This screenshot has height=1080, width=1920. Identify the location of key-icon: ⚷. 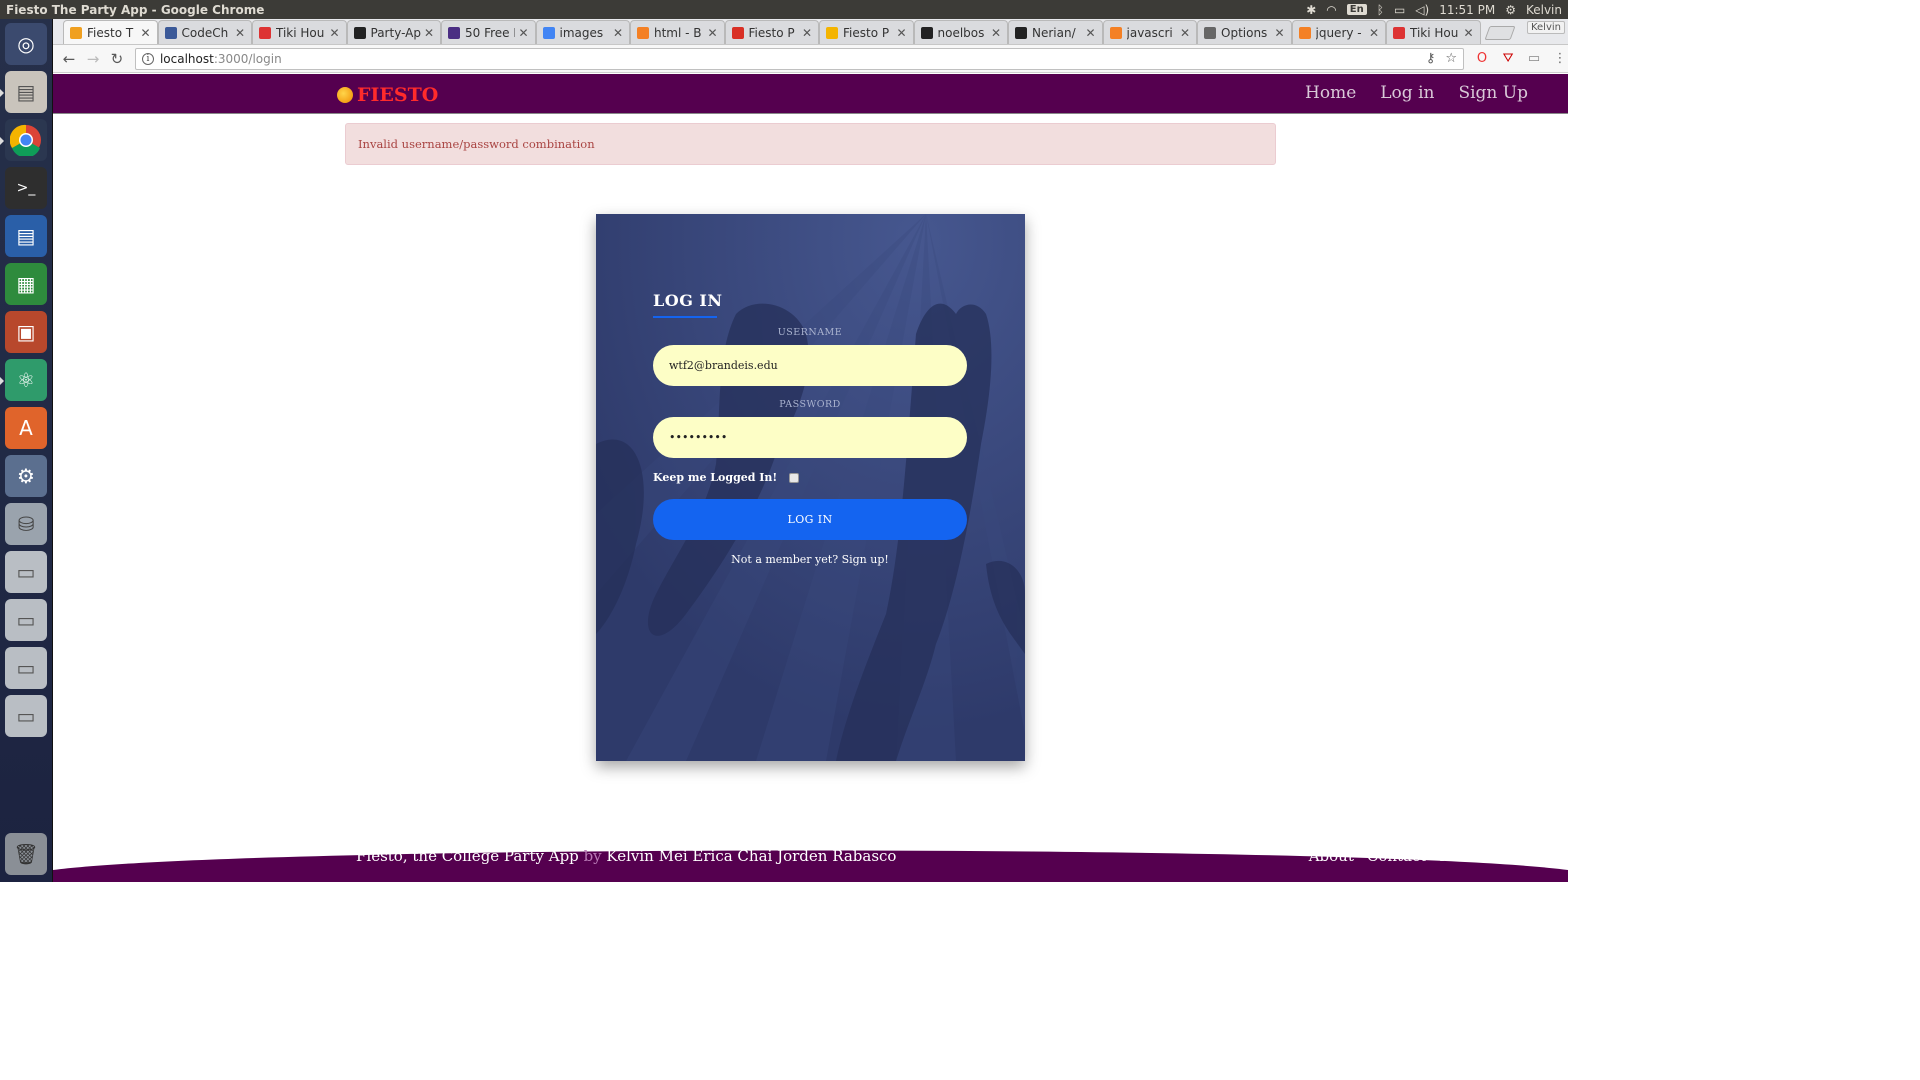
(1431, 58).